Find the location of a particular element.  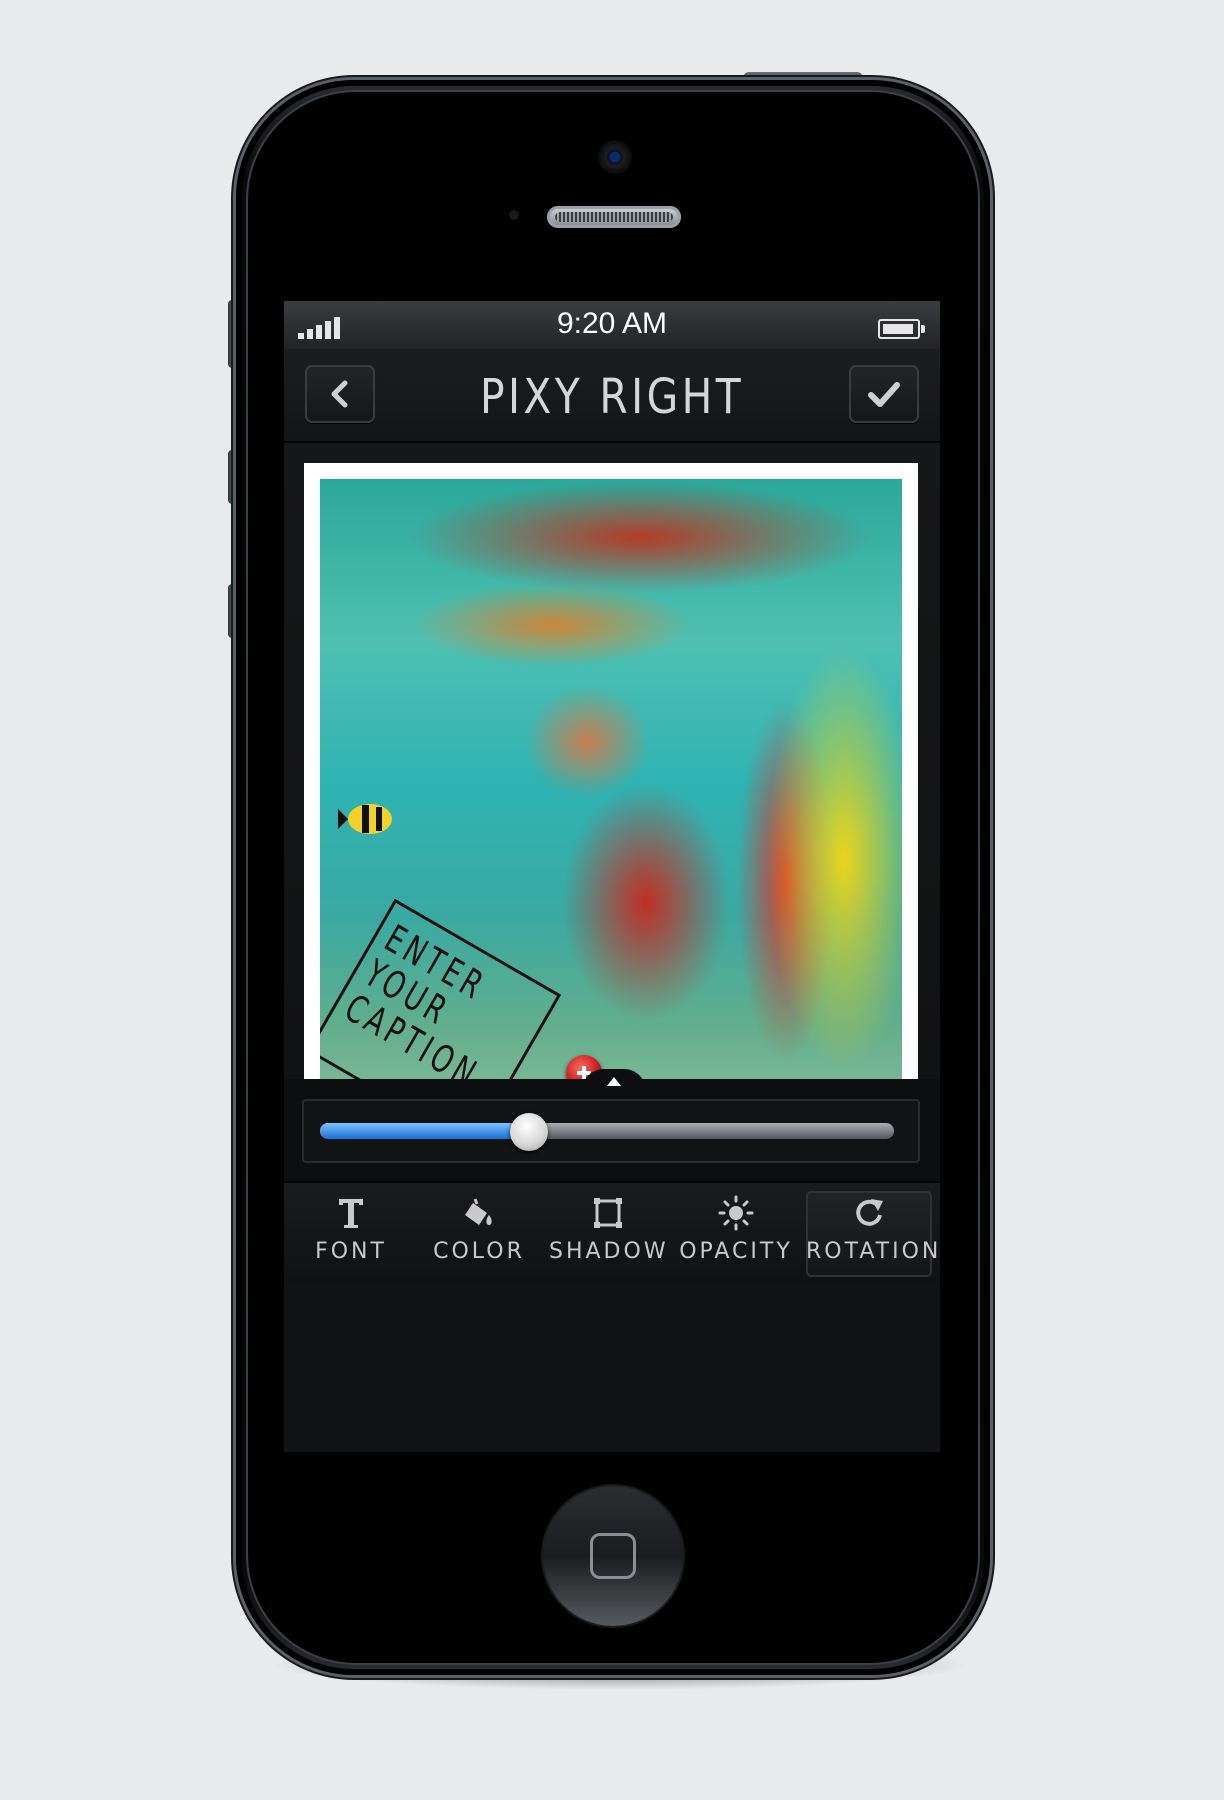

status-bar: 9:20 AM is located at coordinates (612, 325).